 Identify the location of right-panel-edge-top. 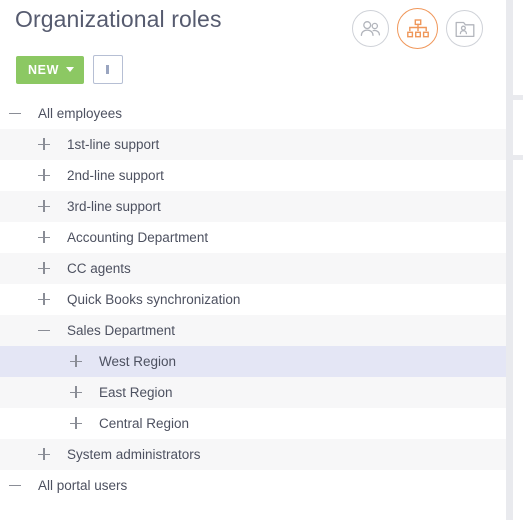
(518, 47).